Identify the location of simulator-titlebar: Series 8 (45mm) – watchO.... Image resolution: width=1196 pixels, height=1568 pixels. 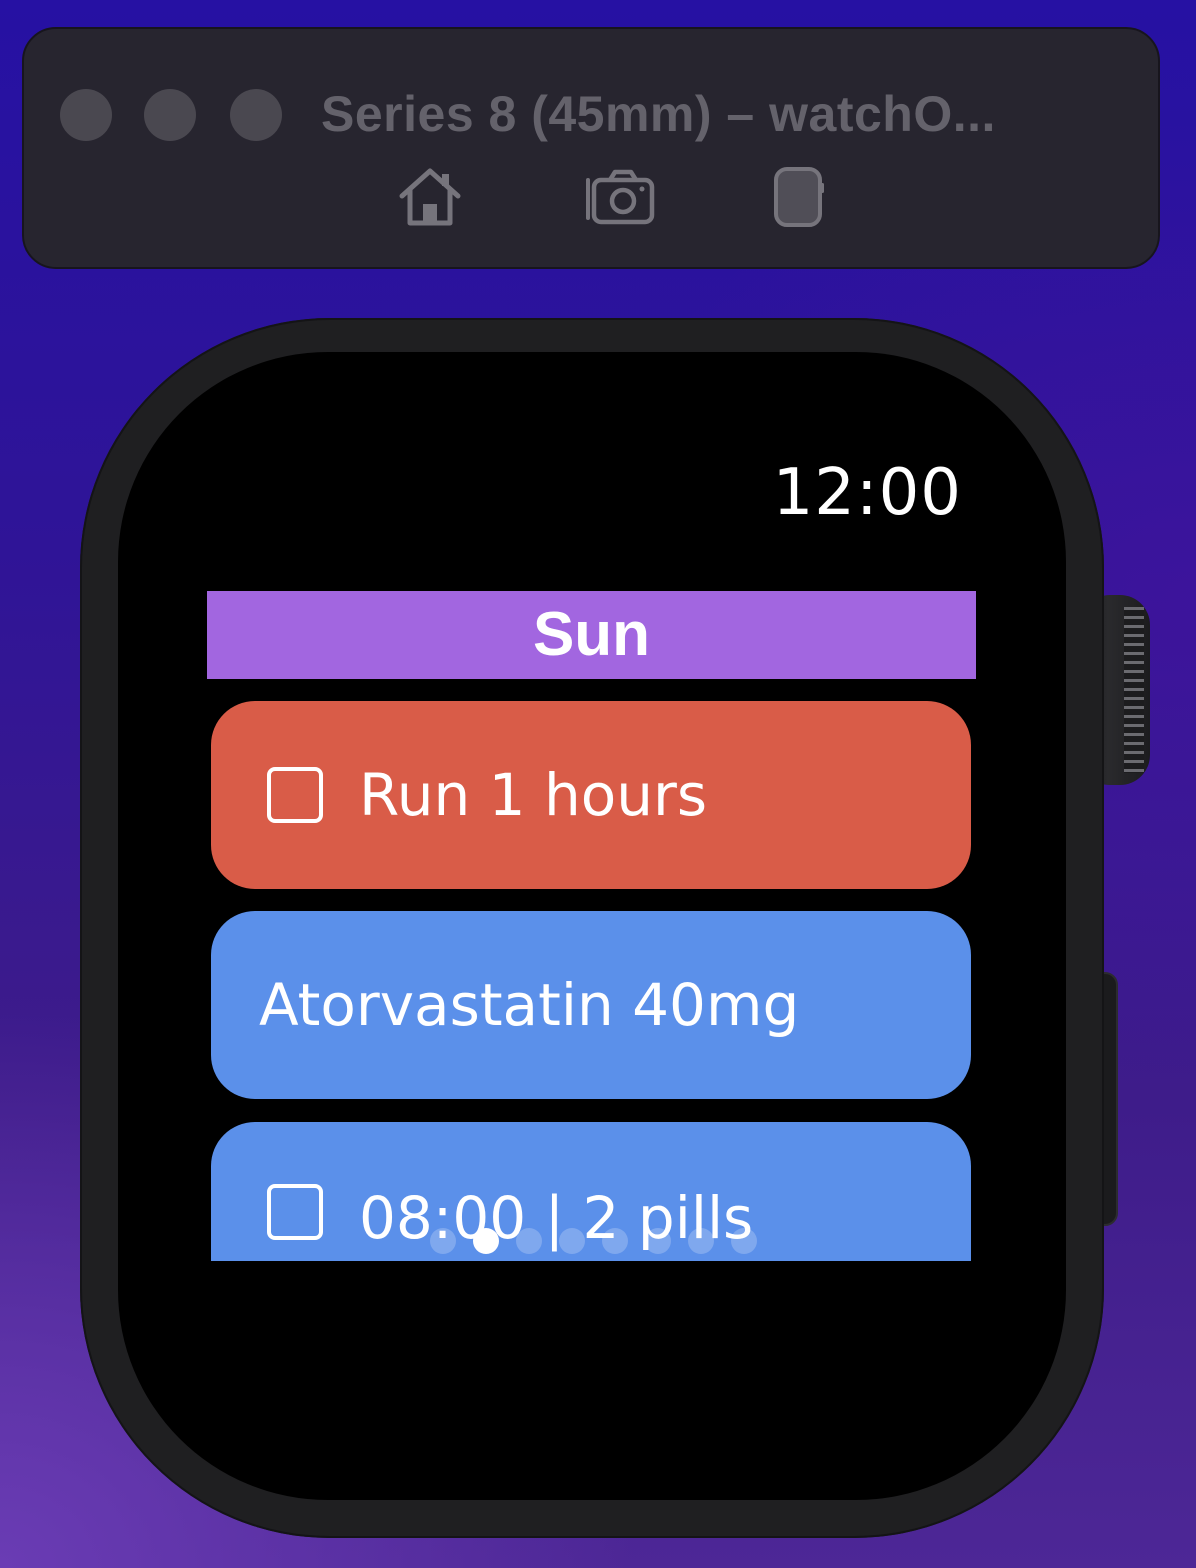
(591, 148).